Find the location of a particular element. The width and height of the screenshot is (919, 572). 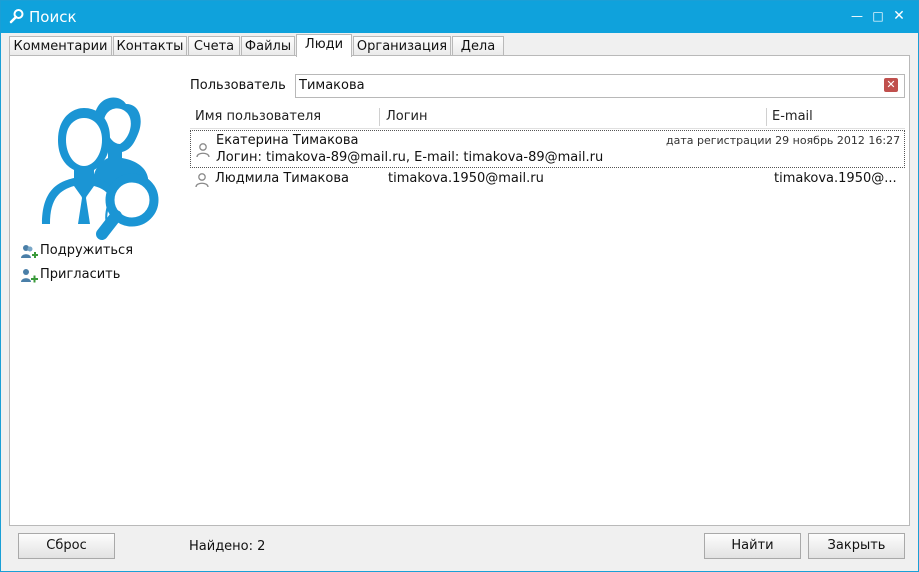

search-icon is located at coordinates (16, 16).